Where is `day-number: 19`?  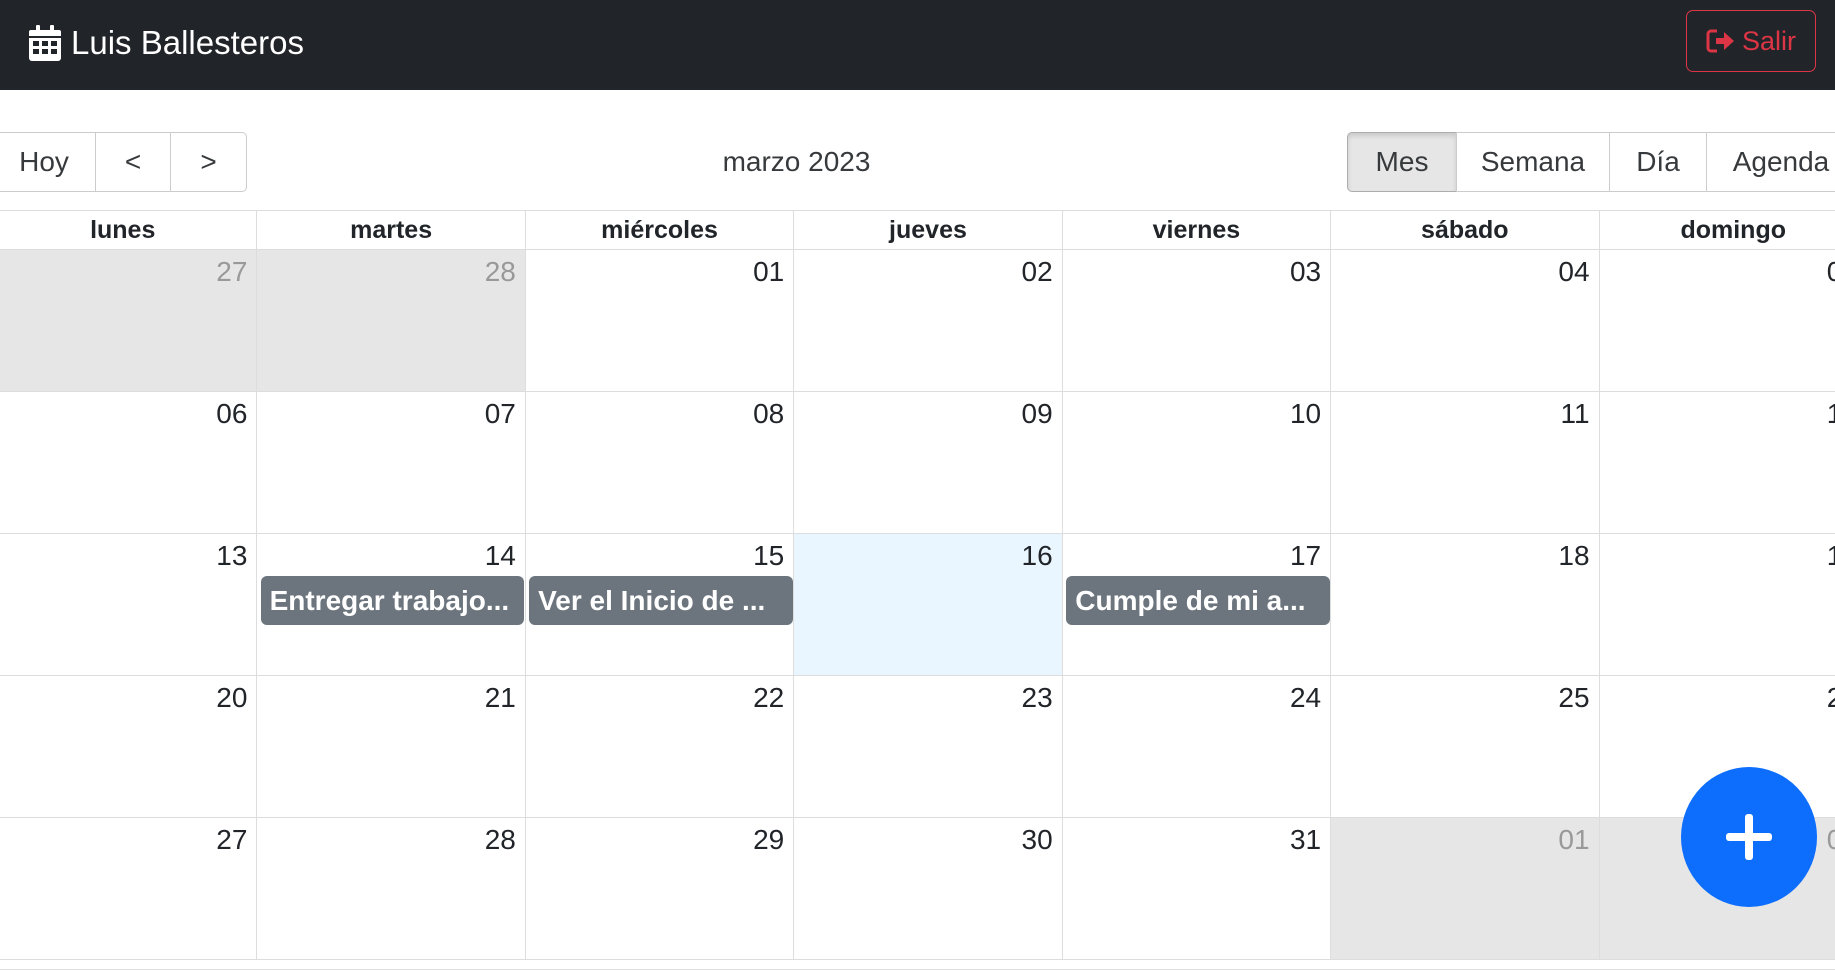
day-number: 19 is located at coordinates (1831, 556).